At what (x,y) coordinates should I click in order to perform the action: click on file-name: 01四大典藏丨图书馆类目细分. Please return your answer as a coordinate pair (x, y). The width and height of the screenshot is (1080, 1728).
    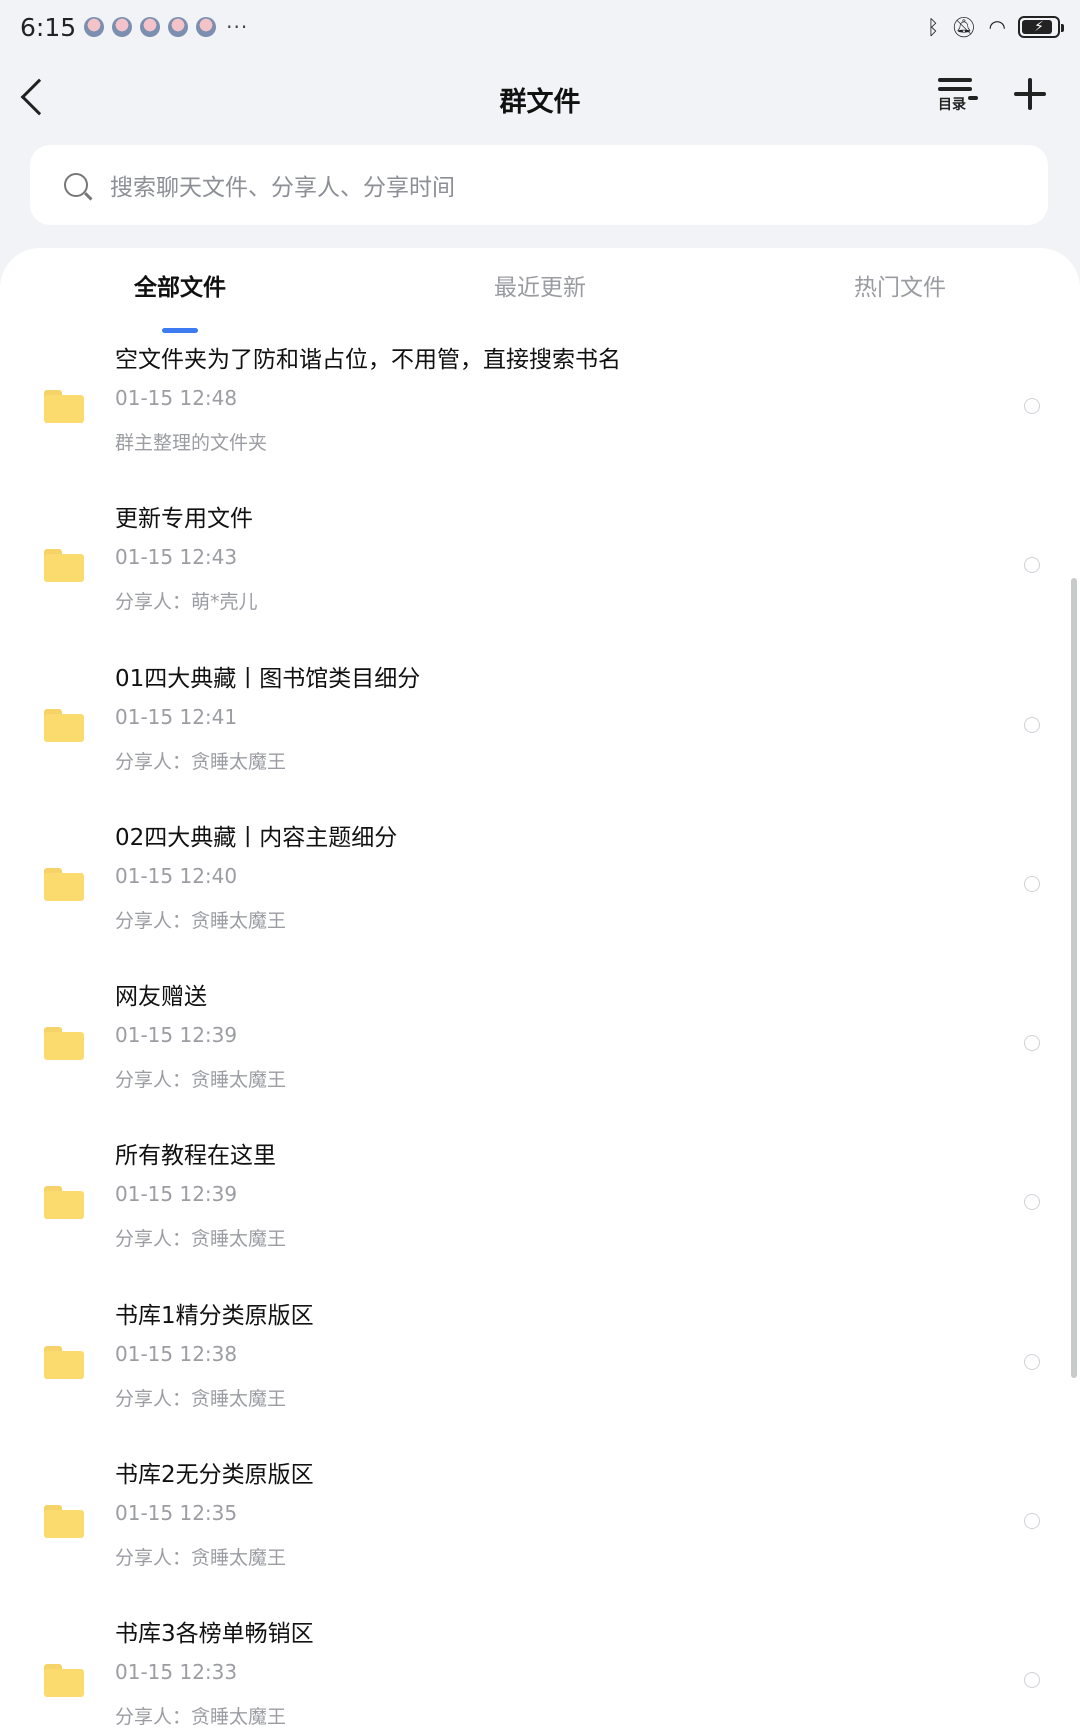
    Looking at the image, I should click on (268, 678).